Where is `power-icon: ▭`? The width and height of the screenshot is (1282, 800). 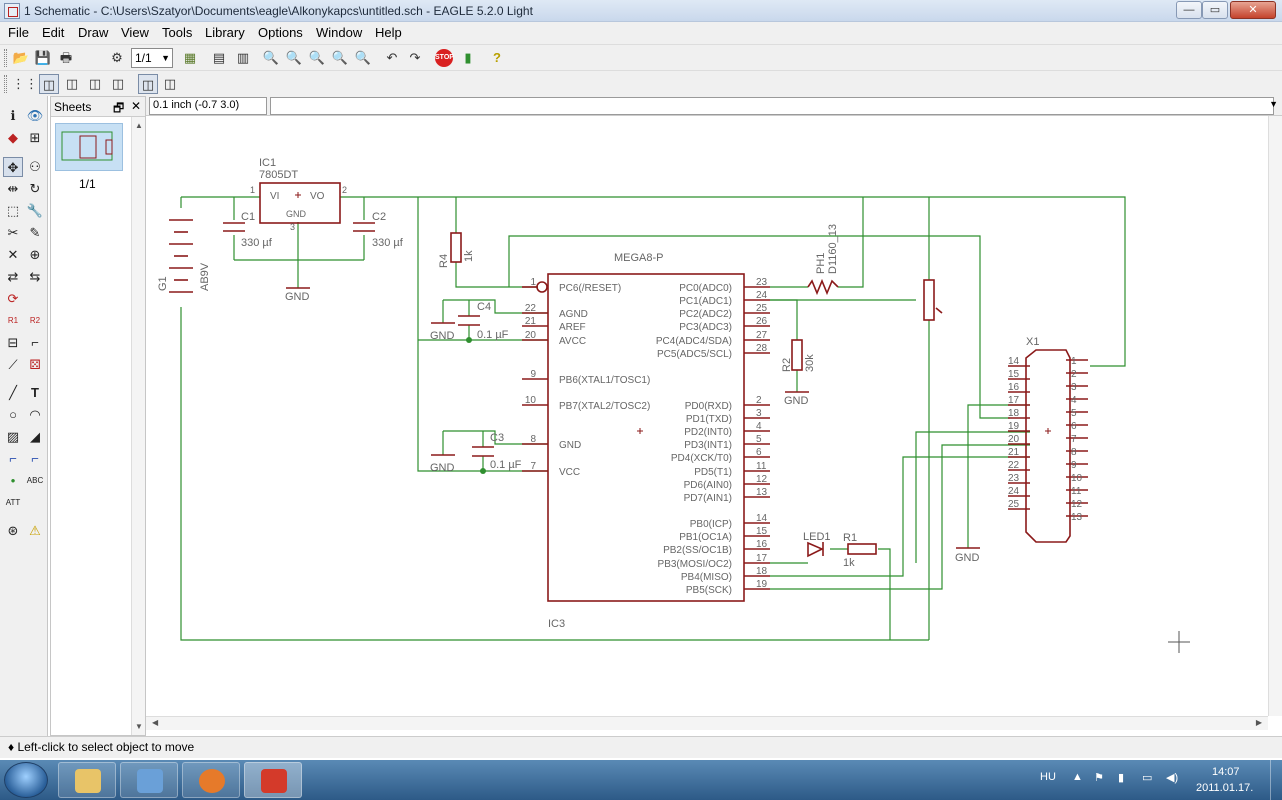
power-icon: ▭ is located at coordinates (1147, 777).